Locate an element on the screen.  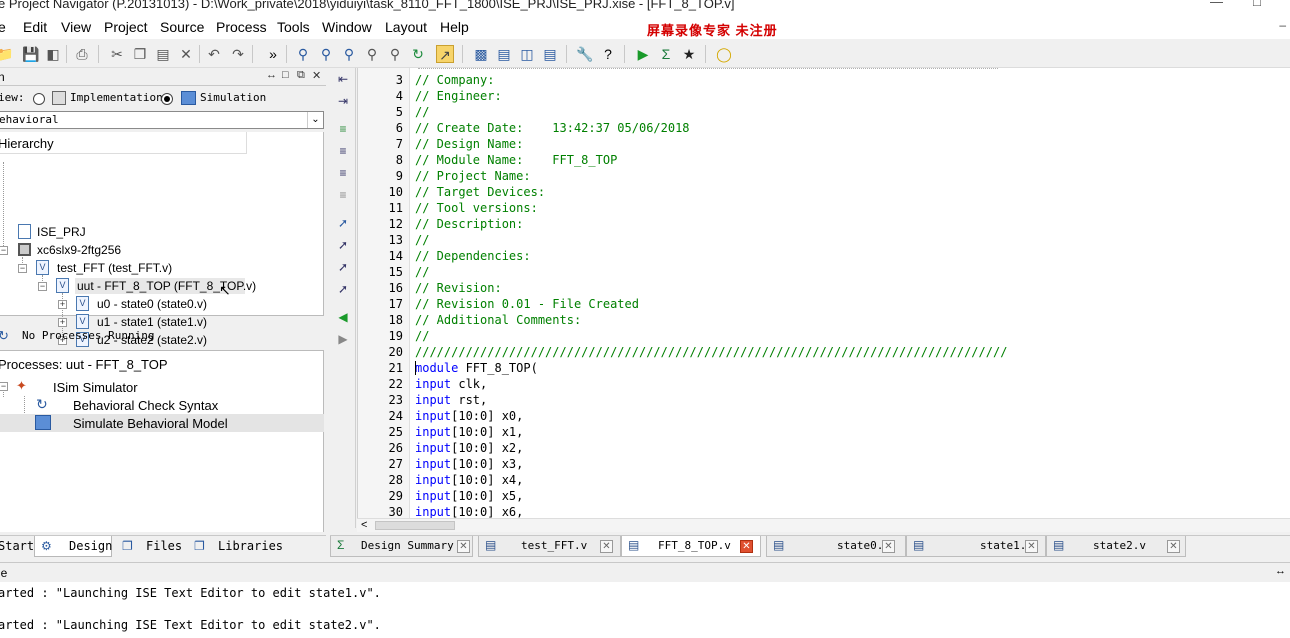
save-icon: 💾 is located at coordinates (31, 54).